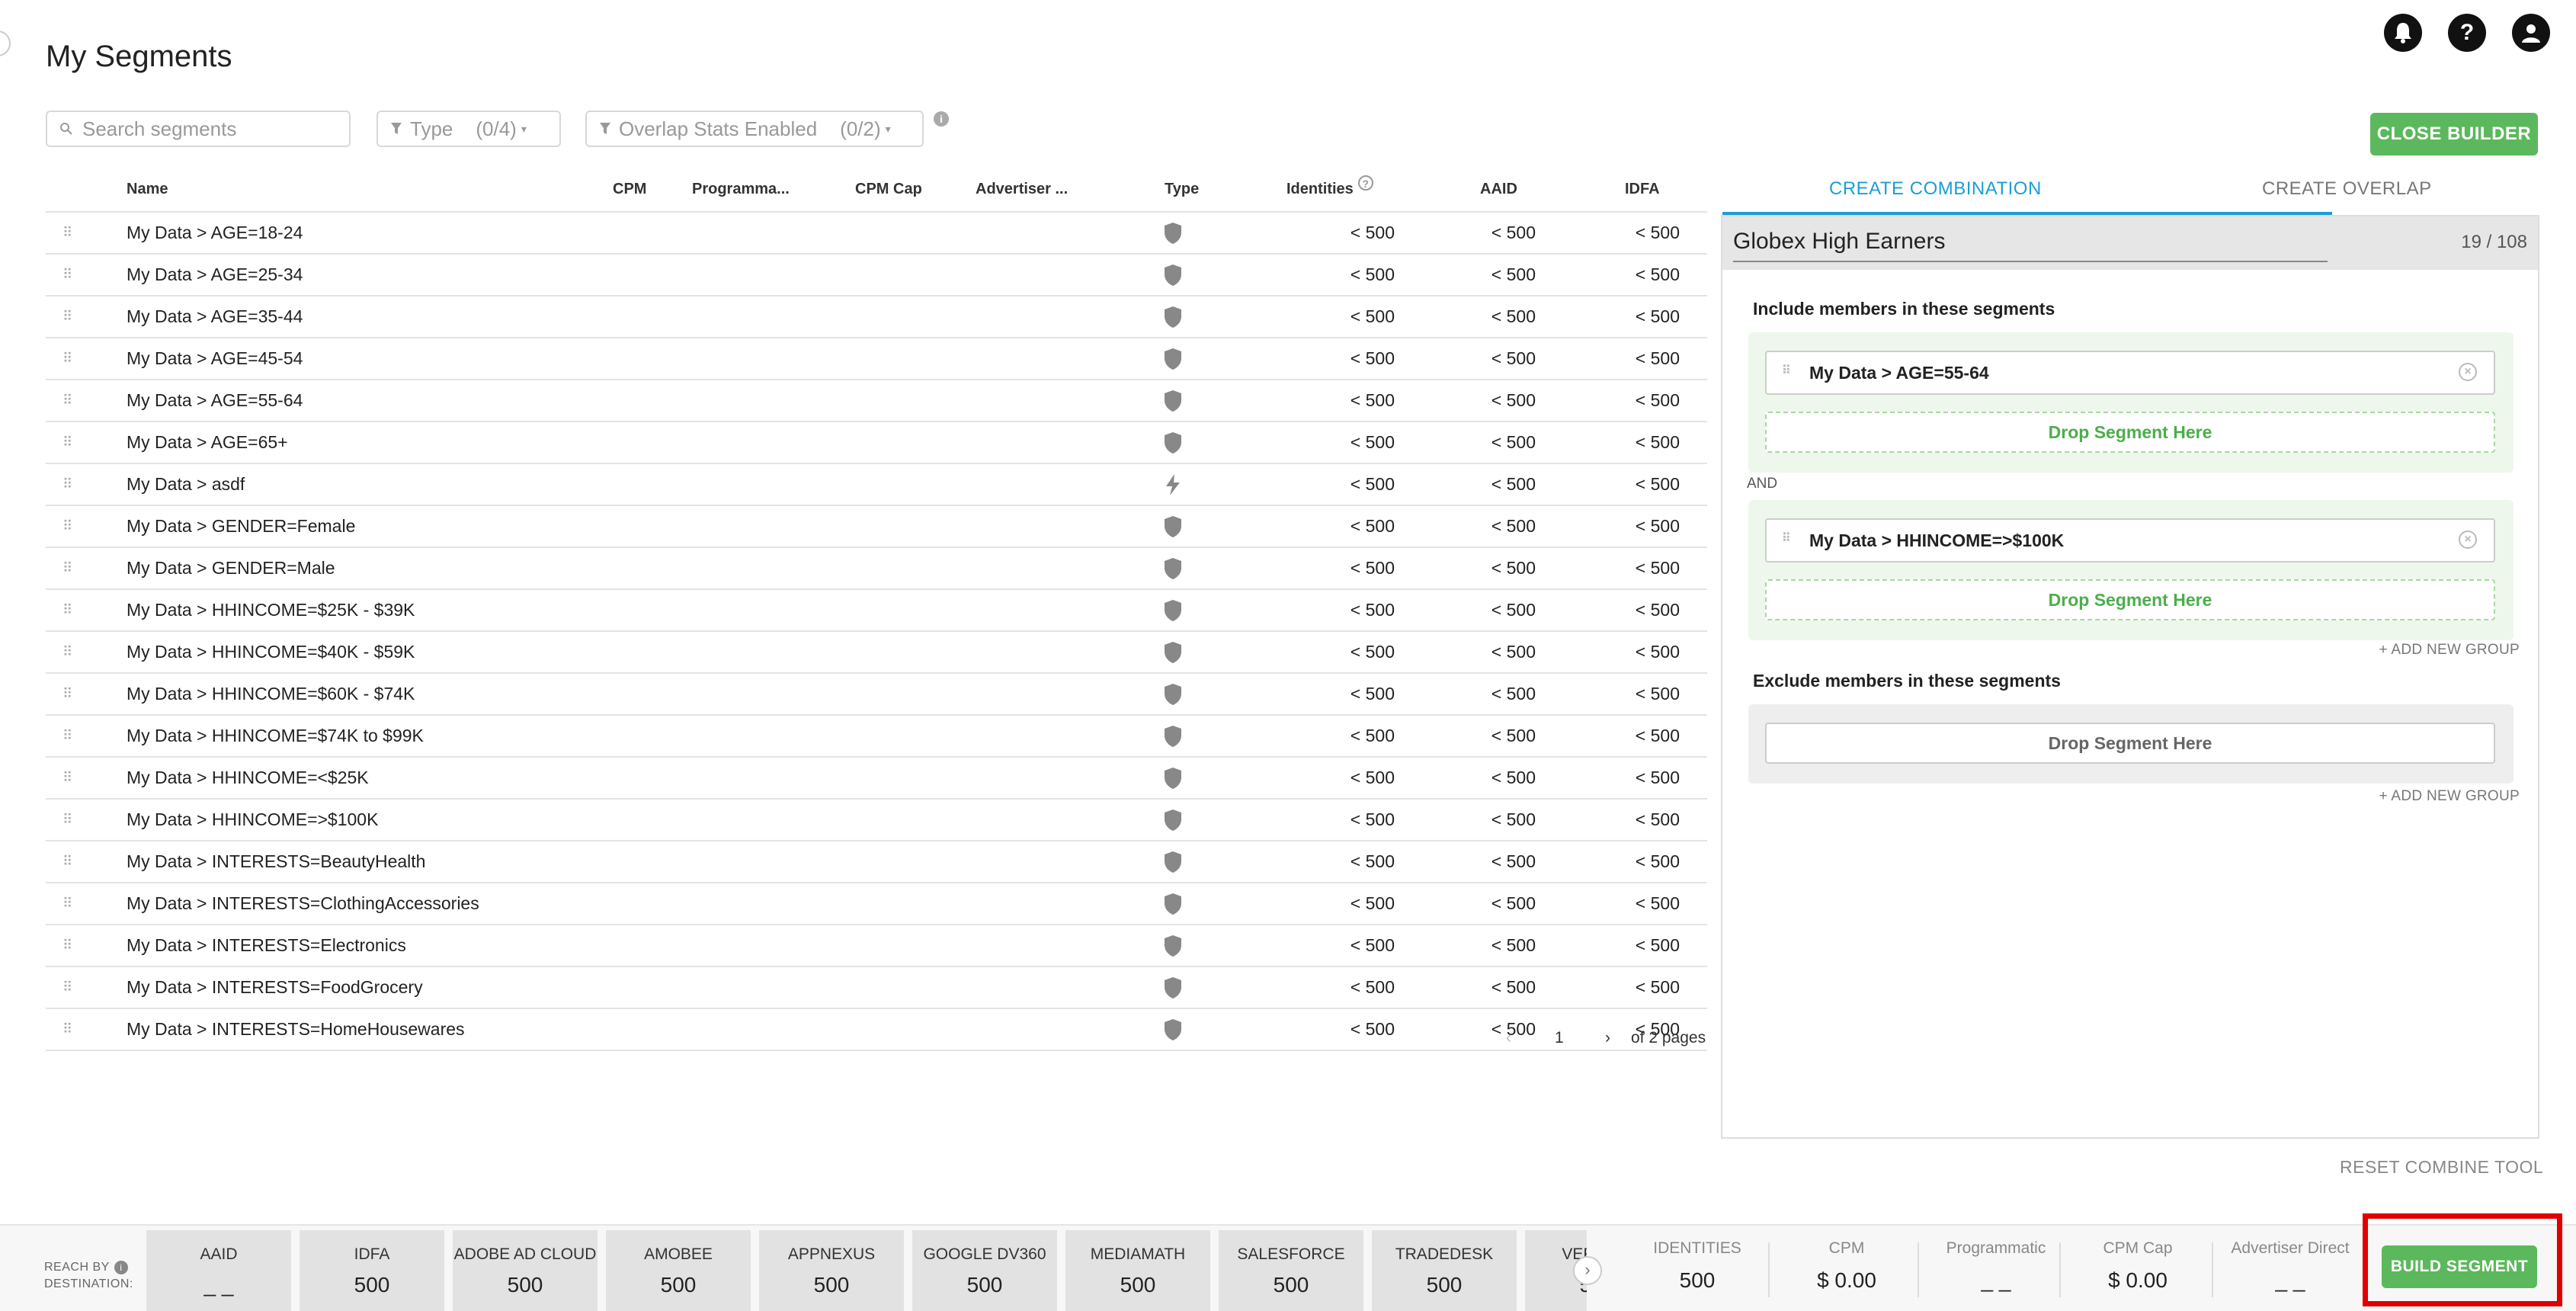 The height and width of the screenshot is (1311, 2576). I want to click on column-name: Name, so click(147, 189).